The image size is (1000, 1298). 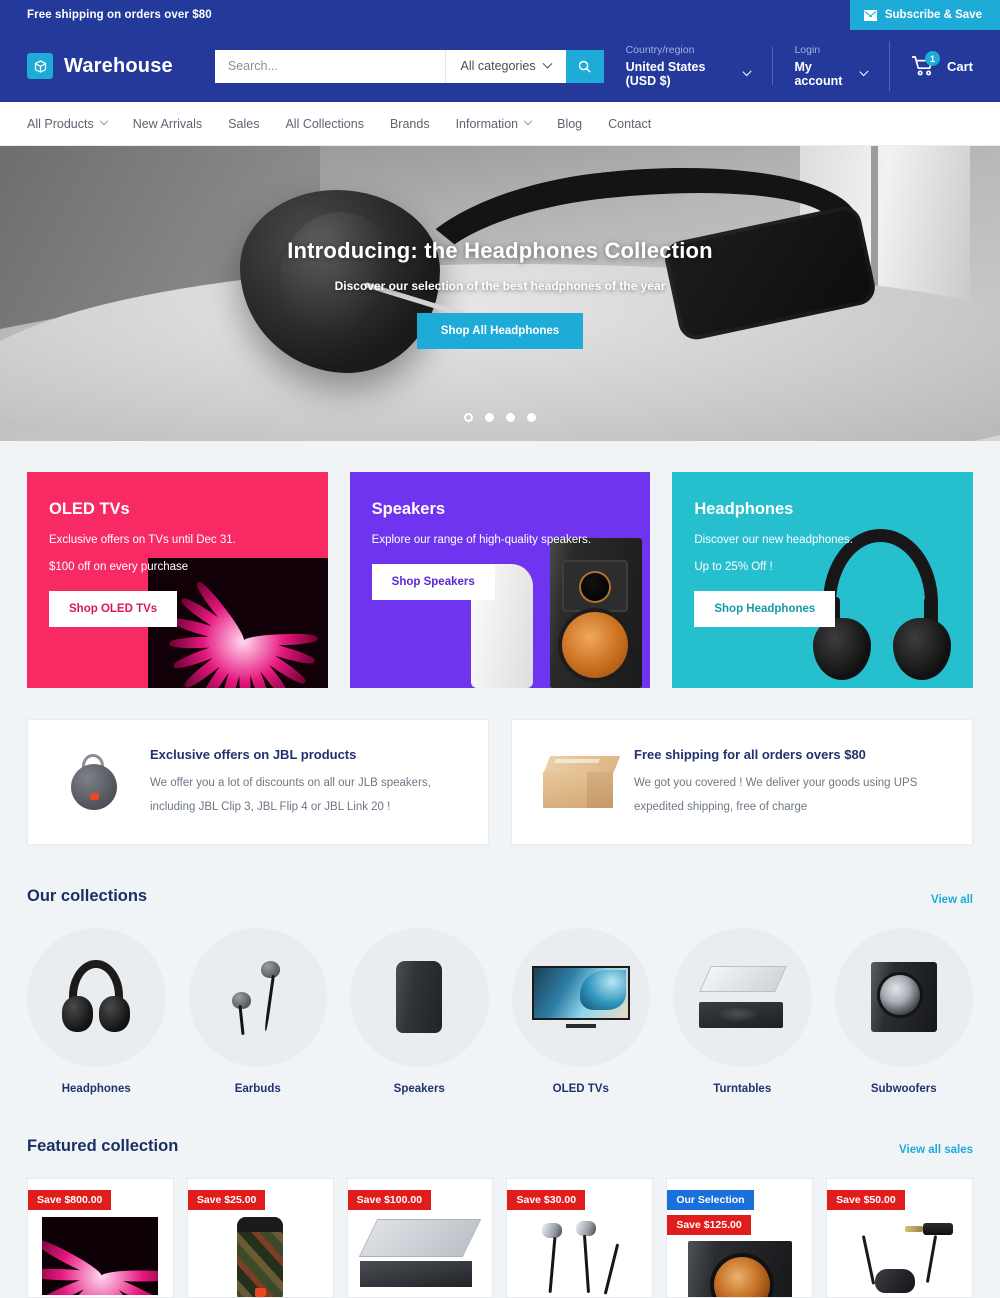 What do you see at coordinates (773, 540) in the screenshot?
I see `promo-line-1: Discover our new headphones.` at bounding box center [773, 540].